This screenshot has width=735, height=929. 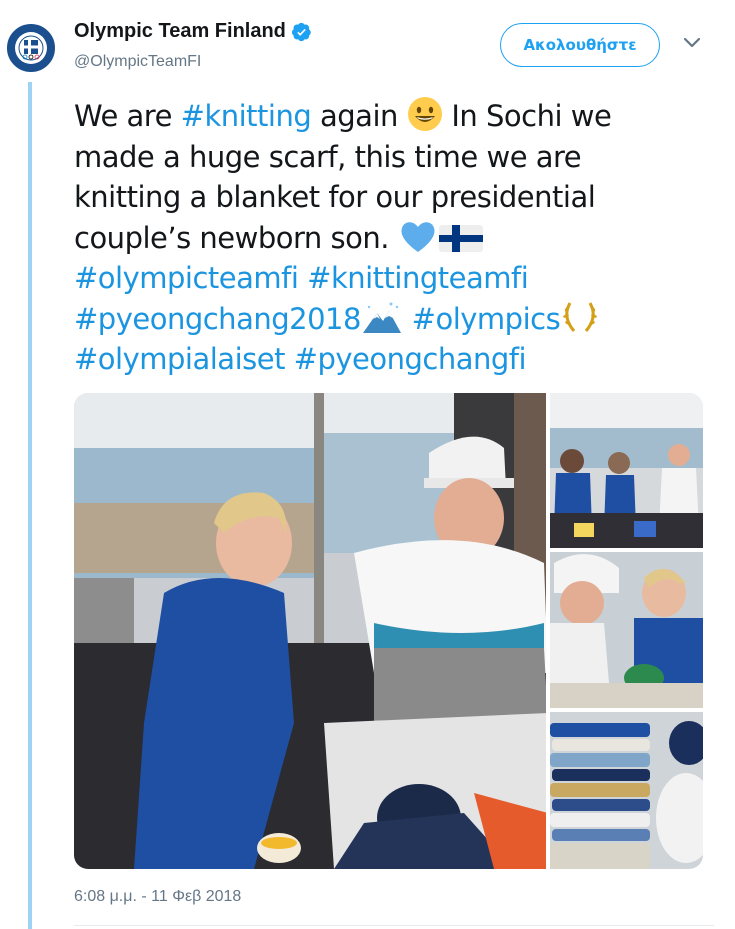 I want to click on tweet-line-4: couple’s newborn son., so click(x=394, y=238).